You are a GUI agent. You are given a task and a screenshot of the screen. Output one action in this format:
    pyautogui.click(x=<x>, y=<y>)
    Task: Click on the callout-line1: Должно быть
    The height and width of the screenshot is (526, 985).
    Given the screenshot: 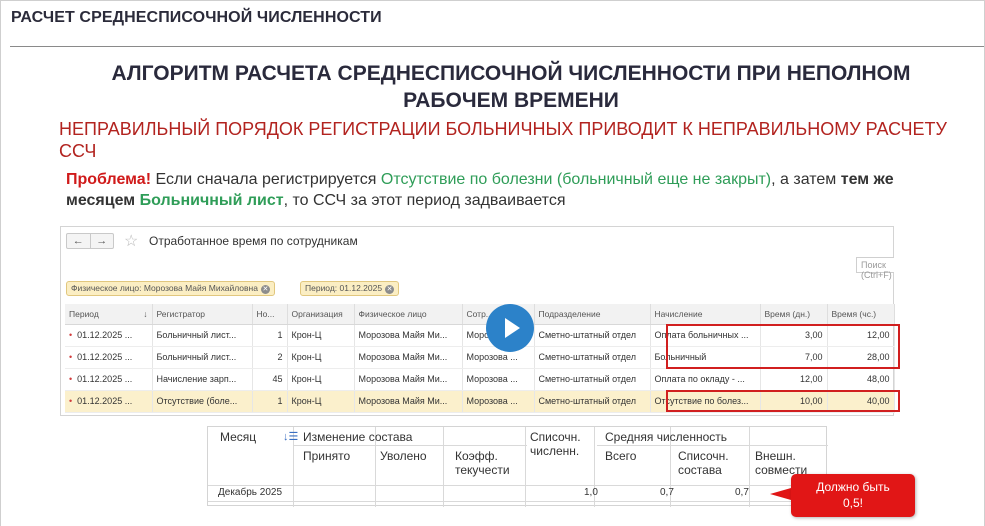 What is the action you would take?
    pyautogui.click(x=853, y=487)
    